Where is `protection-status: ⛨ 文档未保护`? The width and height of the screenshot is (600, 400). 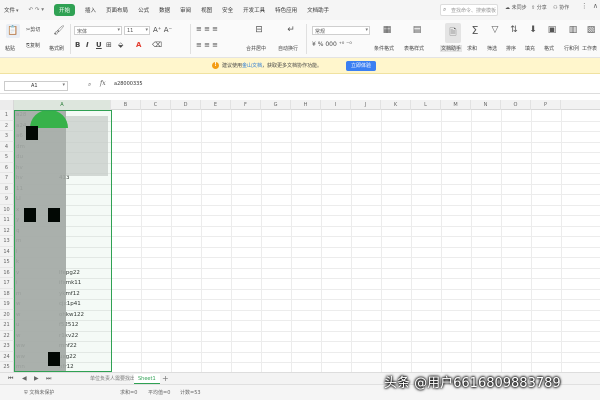
protection-status: ⛨ 文档未保护 is located at coordinates (39, 392).